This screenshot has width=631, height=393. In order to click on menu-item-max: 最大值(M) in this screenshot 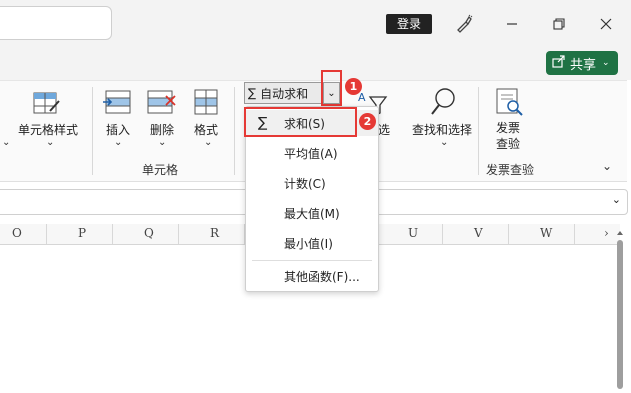, I will do `click(312, 213)`.